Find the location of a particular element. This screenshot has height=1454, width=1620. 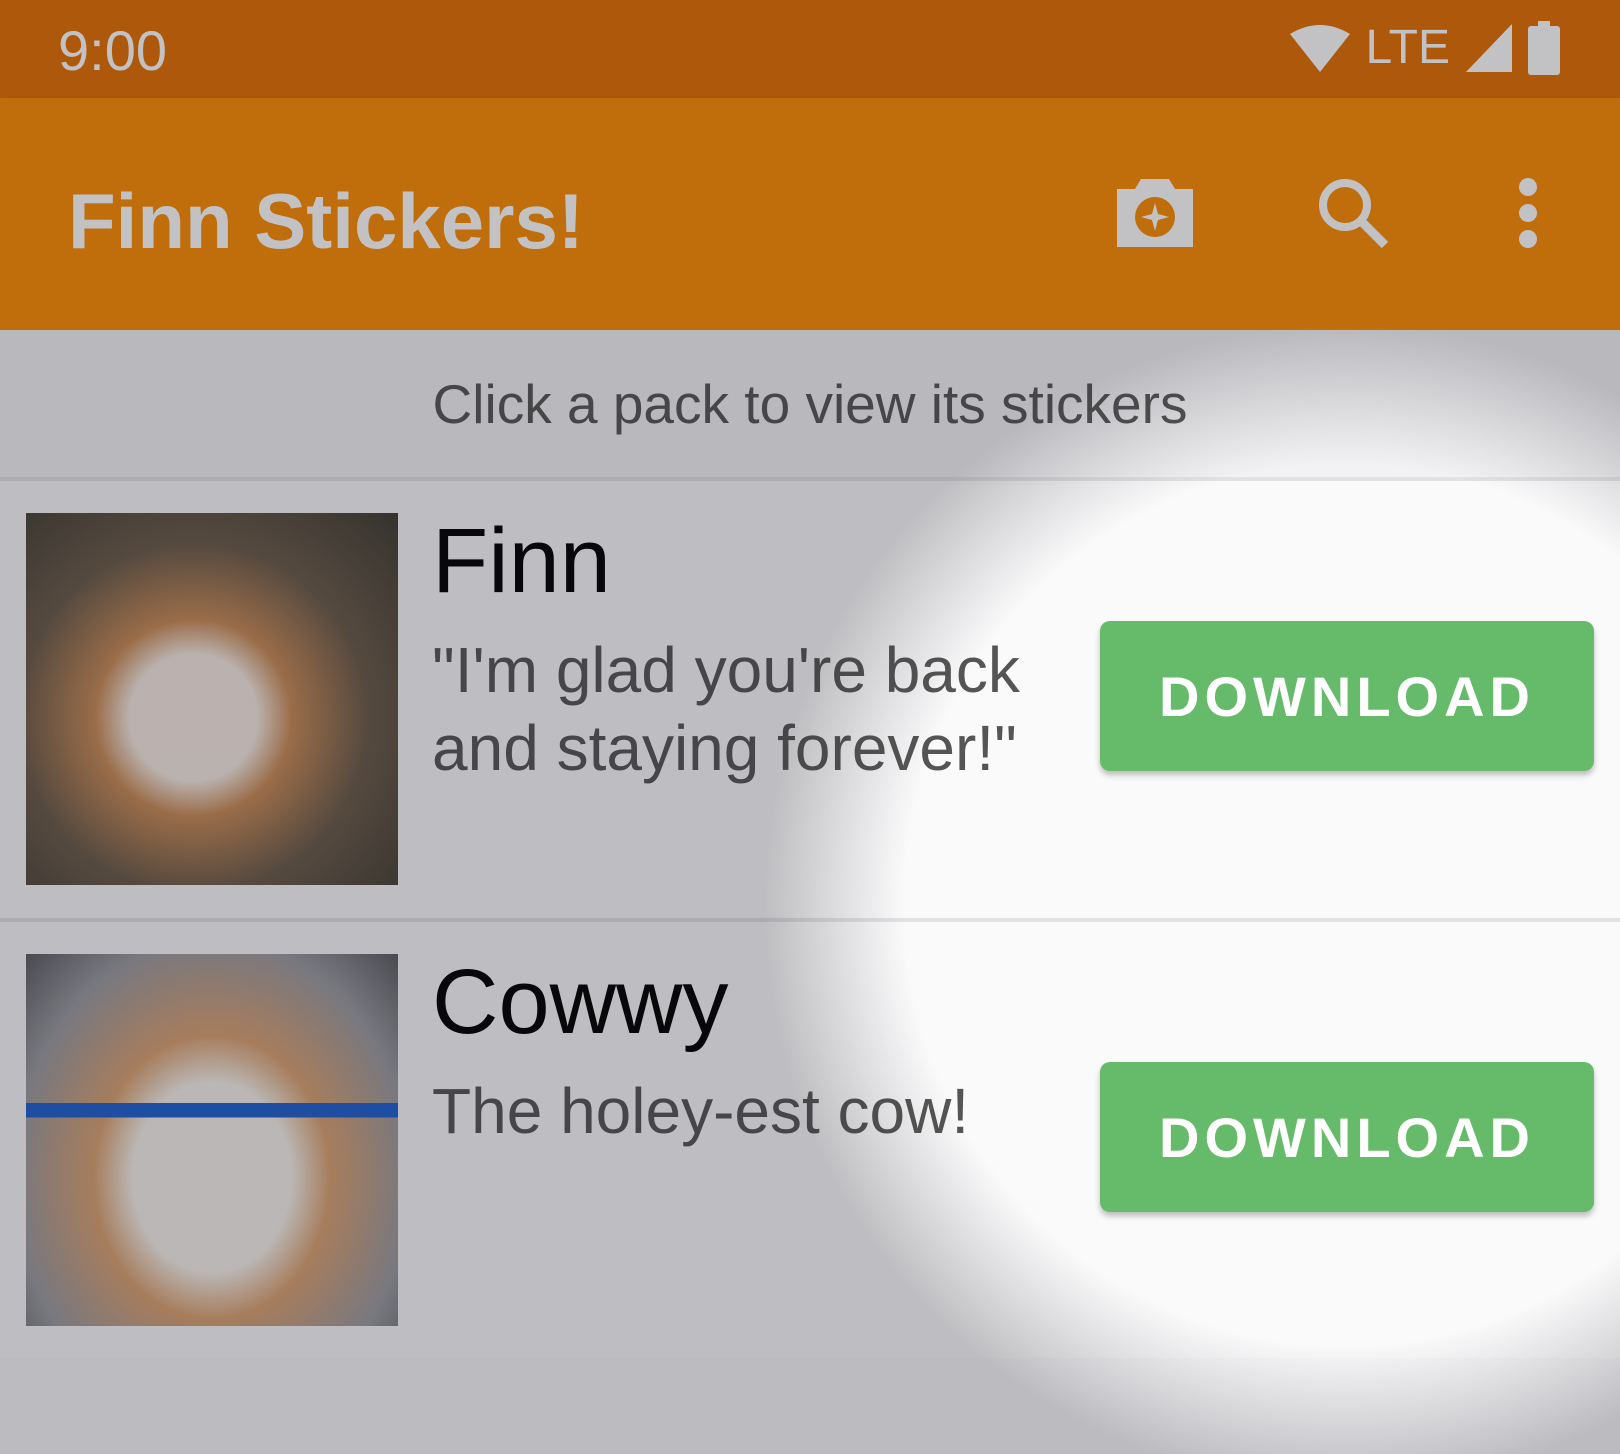

pack-description: The holey-est cow! is located at coordinates (701, 1111).